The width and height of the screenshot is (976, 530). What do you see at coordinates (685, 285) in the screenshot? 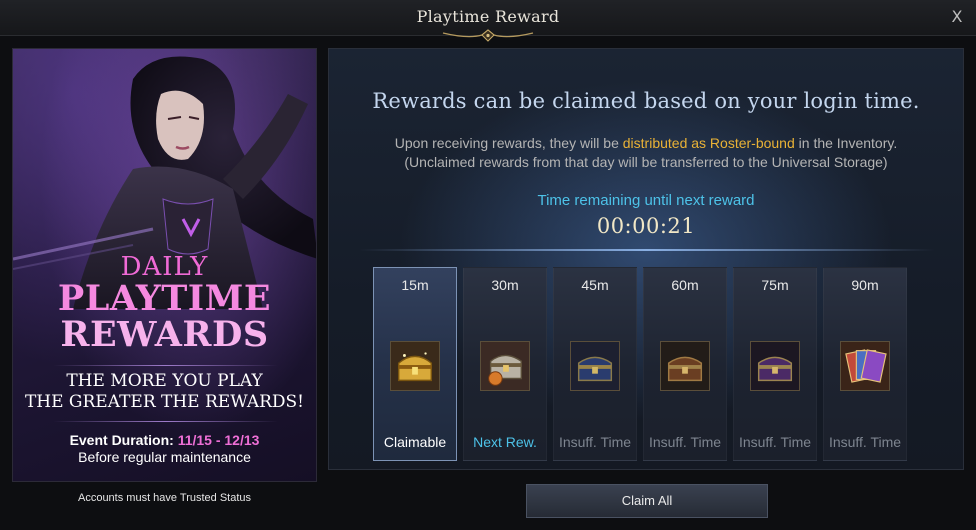
I see `slot-time: 60m` at bounding box center [685, 285].